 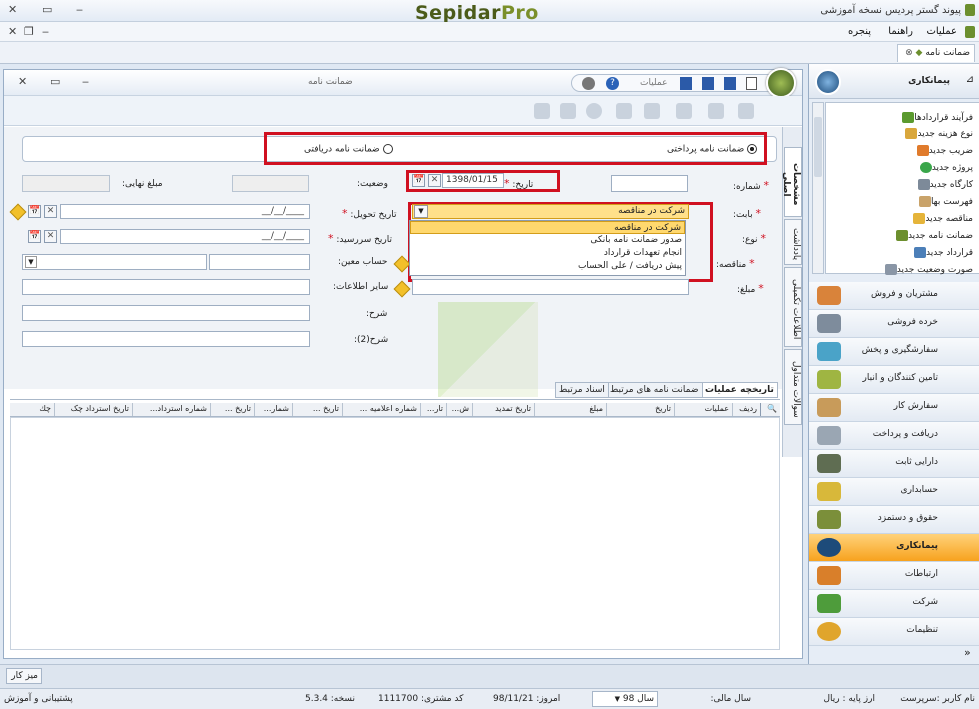 I want to click on module-communications: ارتباطات, so click(x=894, y=576).